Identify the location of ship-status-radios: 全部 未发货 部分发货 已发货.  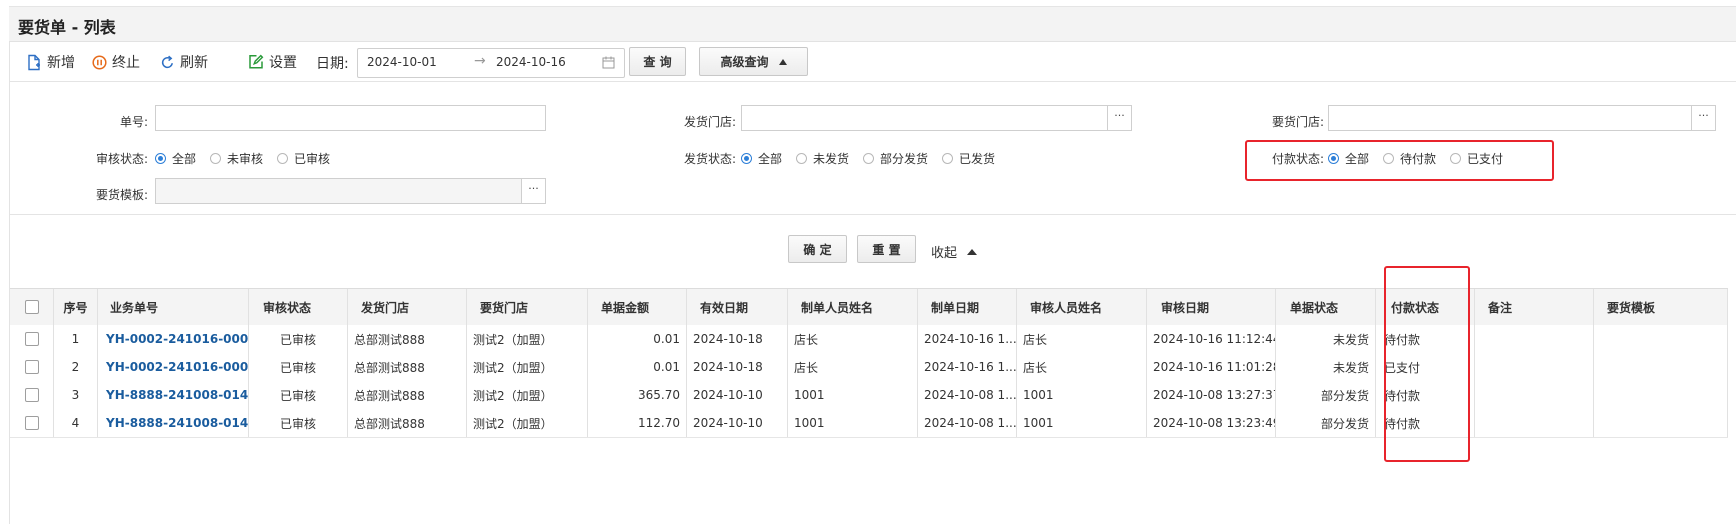
(875, 158).